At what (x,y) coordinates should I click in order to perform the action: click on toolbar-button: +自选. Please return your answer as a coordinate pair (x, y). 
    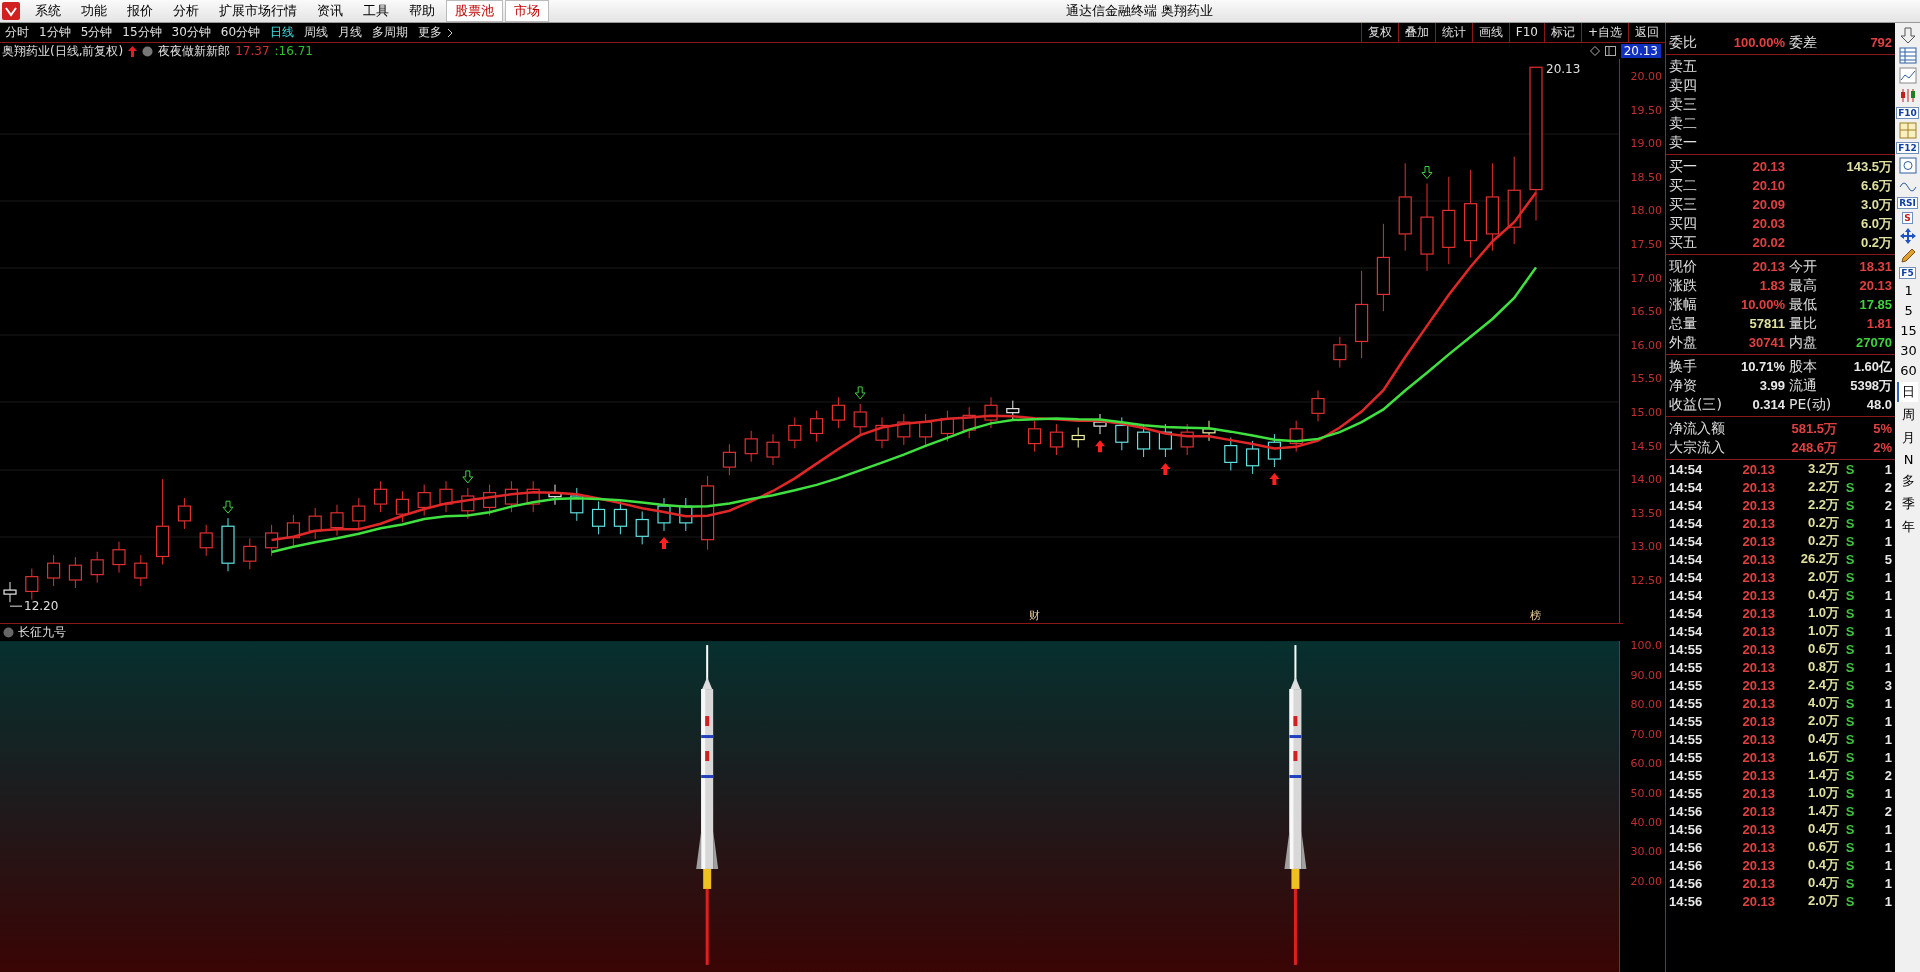
    Looking at the image, I should click on (1604, 32).